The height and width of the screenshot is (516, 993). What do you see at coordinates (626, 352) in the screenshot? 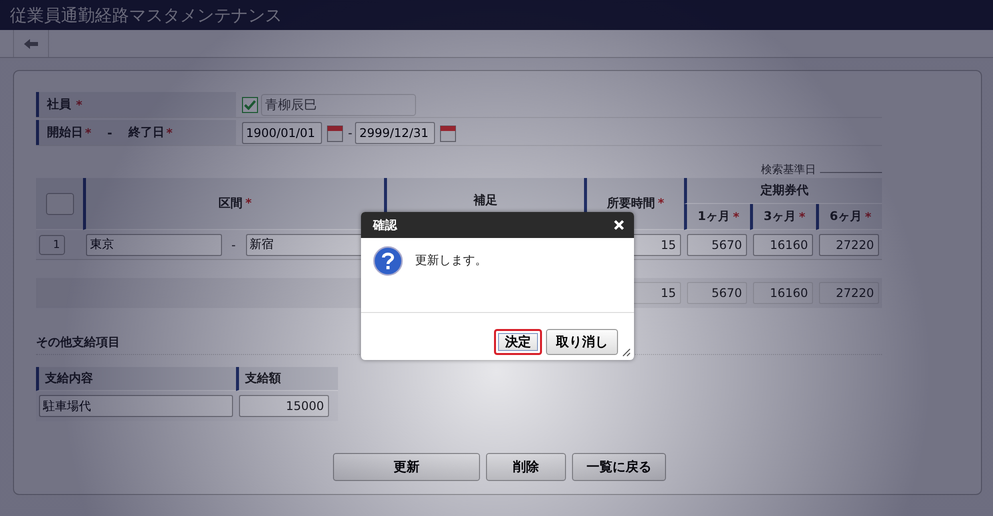
I see `resize-grip-icon` at bounding box center [626, 352].